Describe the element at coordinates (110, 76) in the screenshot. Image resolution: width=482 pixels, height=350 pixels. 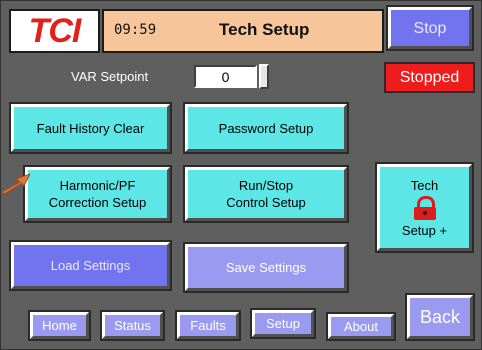
I see `var-setpoint-label: VAR Setpoint` at that location.